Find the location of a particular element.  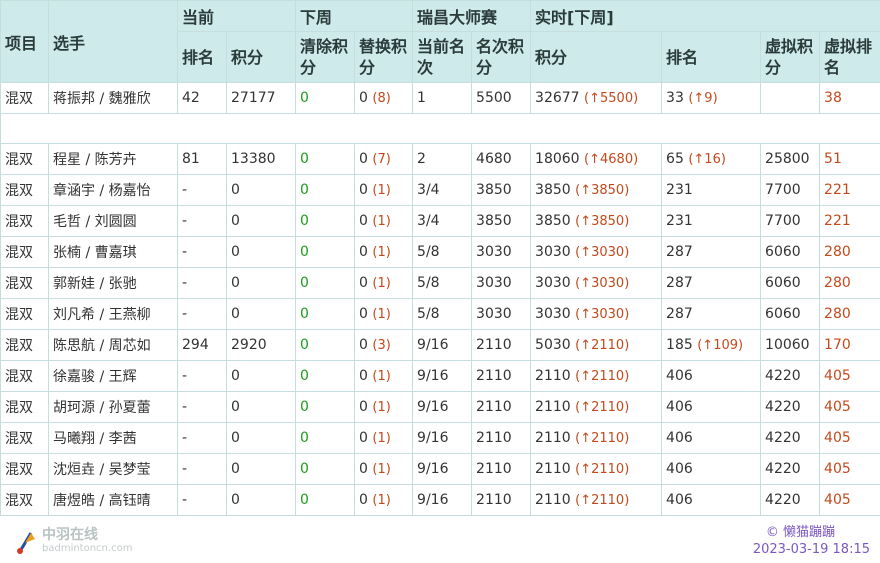

rt-points-delta: (↑5500) is located at coordinates (611, 98).